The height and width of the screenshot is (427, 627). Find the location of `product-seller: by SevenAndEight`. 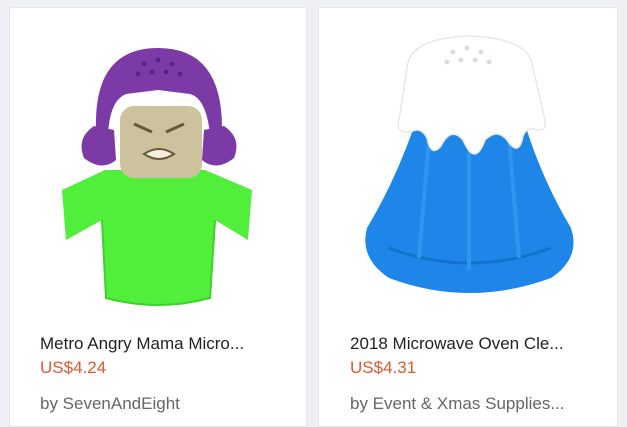

product-seller: by SevenAndEight is located at coordinates (171, 404).